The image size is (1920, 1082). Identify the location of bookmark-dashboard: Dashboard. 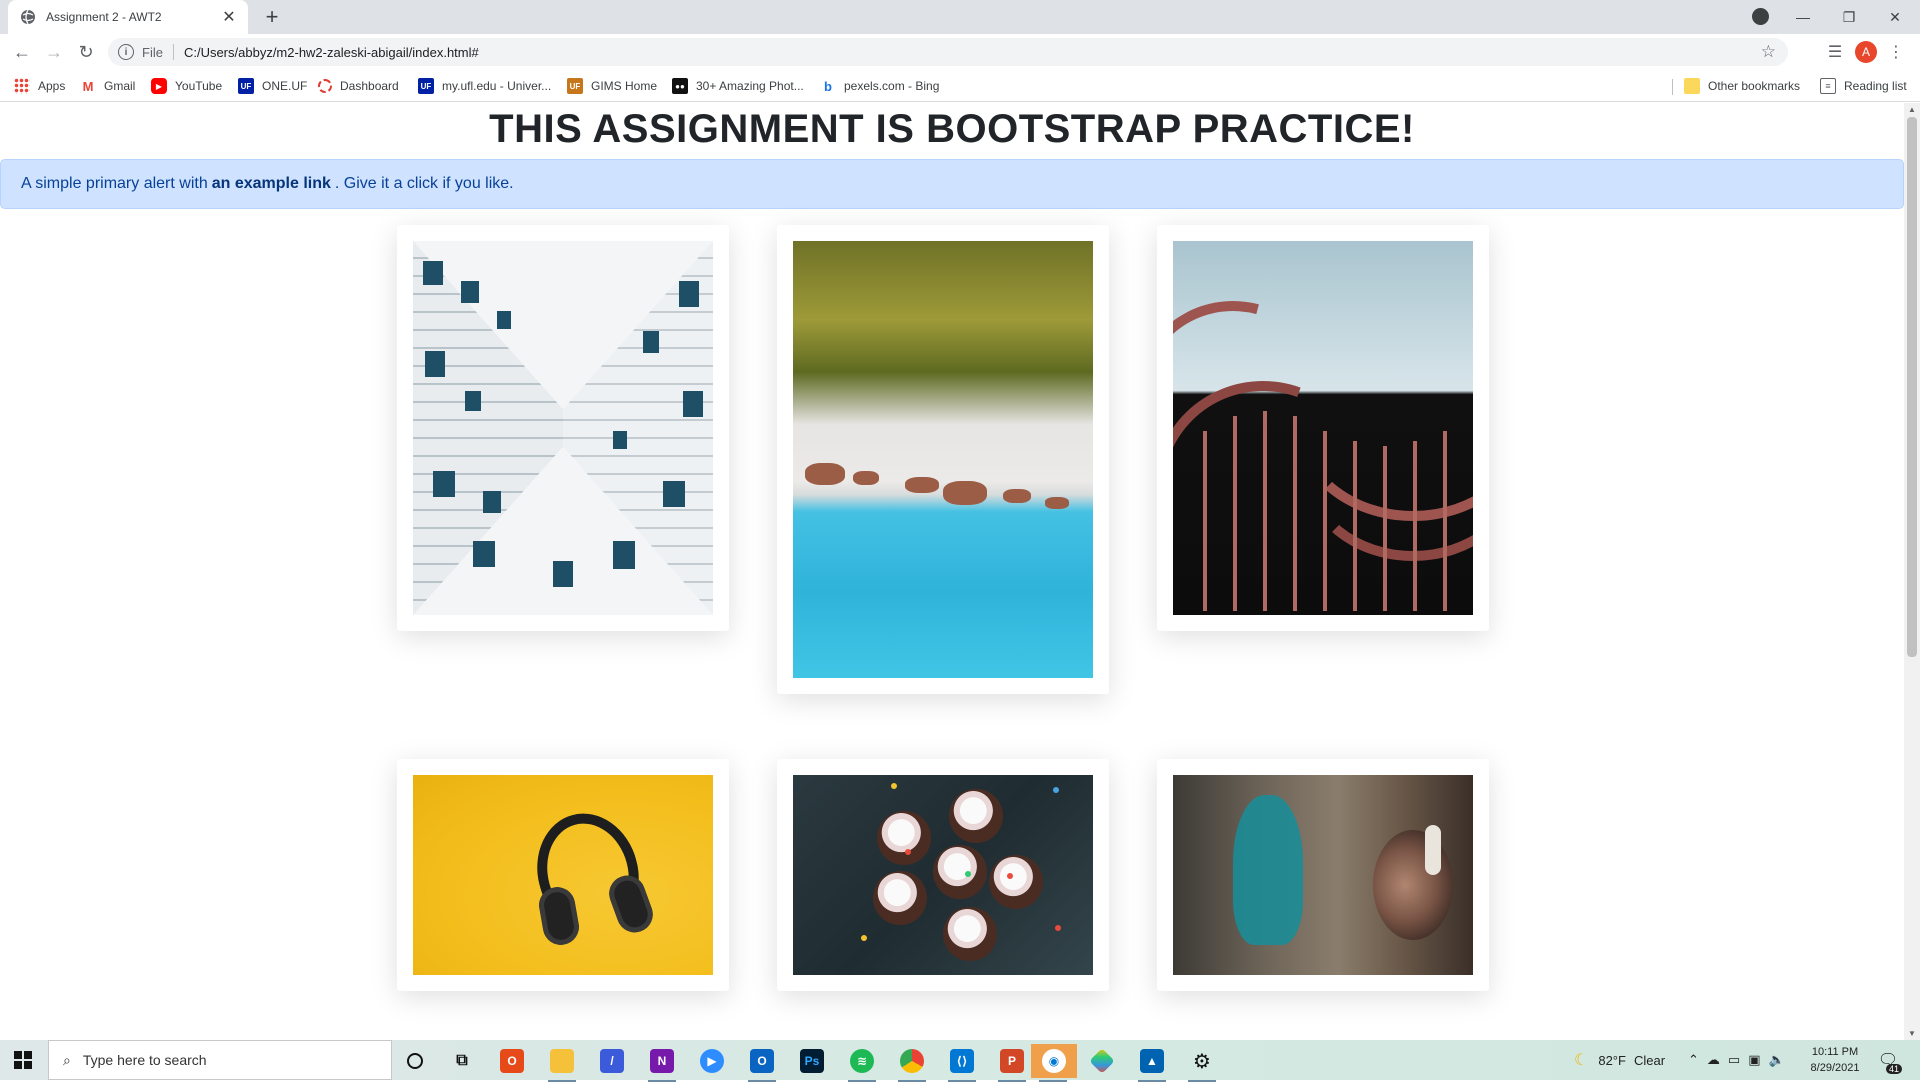
(358, 86).